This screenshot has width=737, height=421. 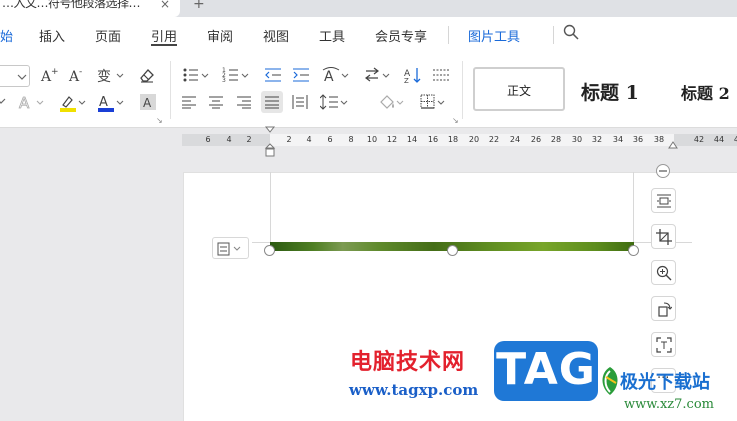 I want to click on style-normal: 正文, so click(x=519, y=89).